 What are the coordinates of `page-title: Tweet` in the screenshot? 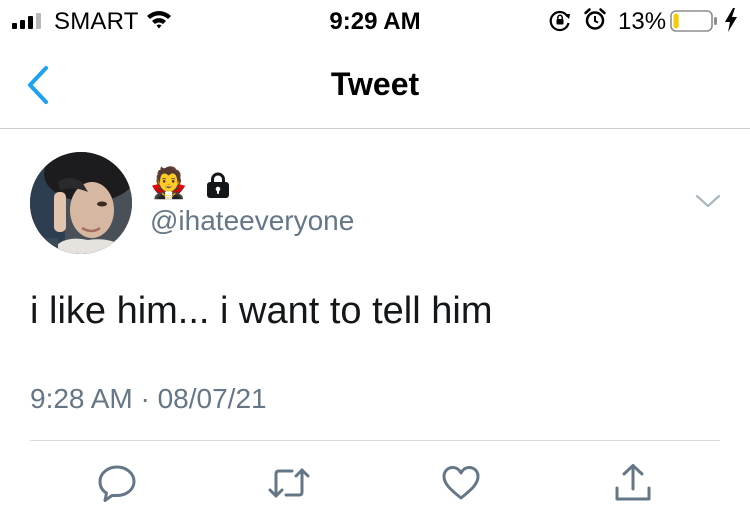 It's located at (375, 84).